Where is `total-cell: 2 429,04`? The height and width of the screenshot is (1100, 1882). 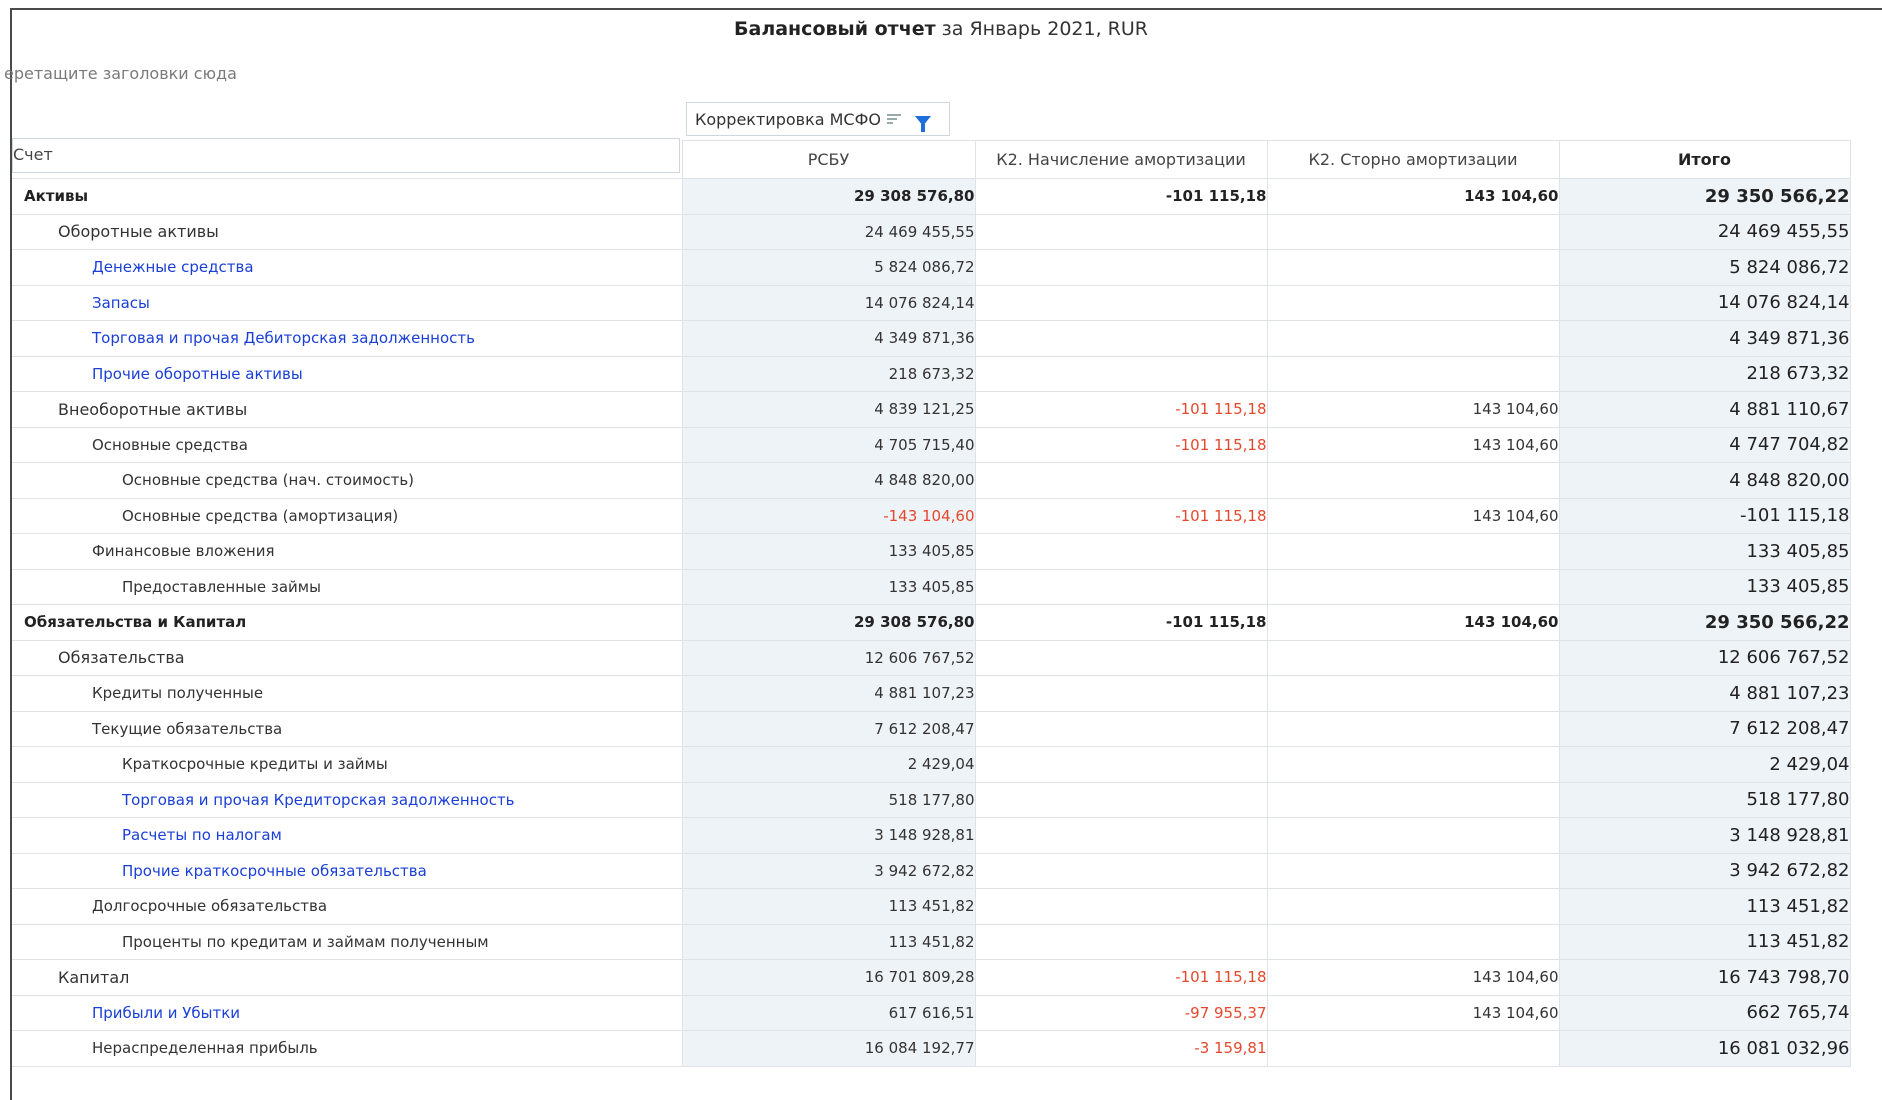
total-cell: 2 429,04 is located at coordinates (1704, 764).